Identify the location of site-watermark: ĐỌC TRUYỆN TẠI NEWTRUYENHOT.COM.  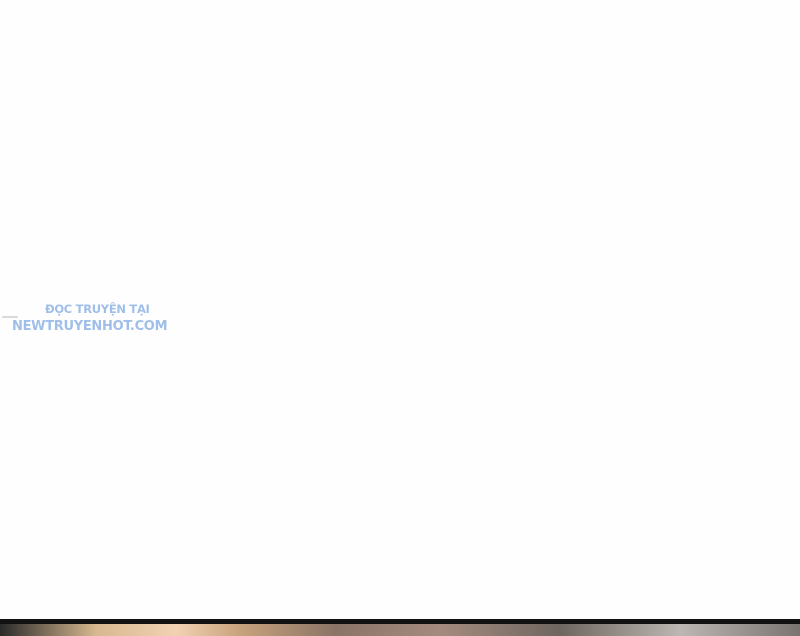
(102, 320).